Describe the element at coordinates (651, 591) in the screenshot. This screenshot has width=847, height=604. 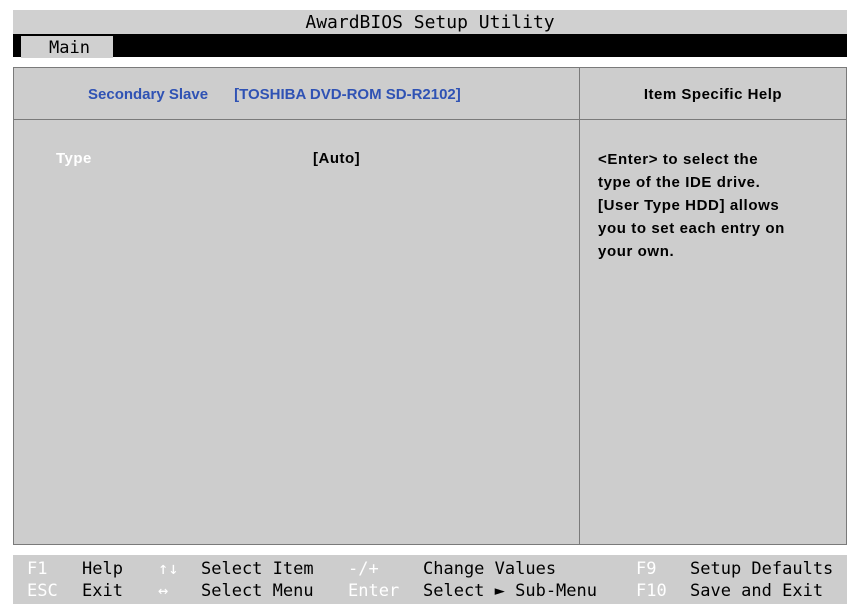
I see `key-f10: F10` at that location.